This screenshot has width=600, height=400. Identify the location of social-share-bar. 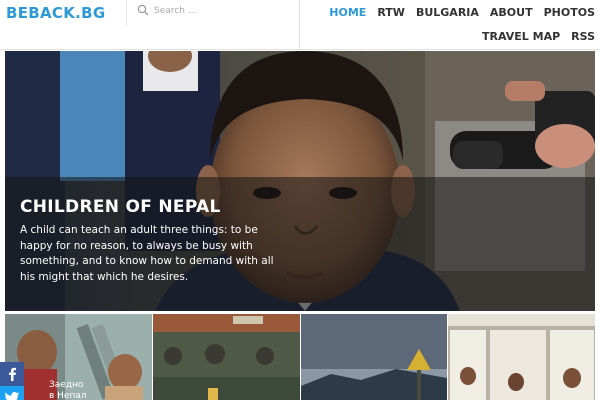
(12, 381).